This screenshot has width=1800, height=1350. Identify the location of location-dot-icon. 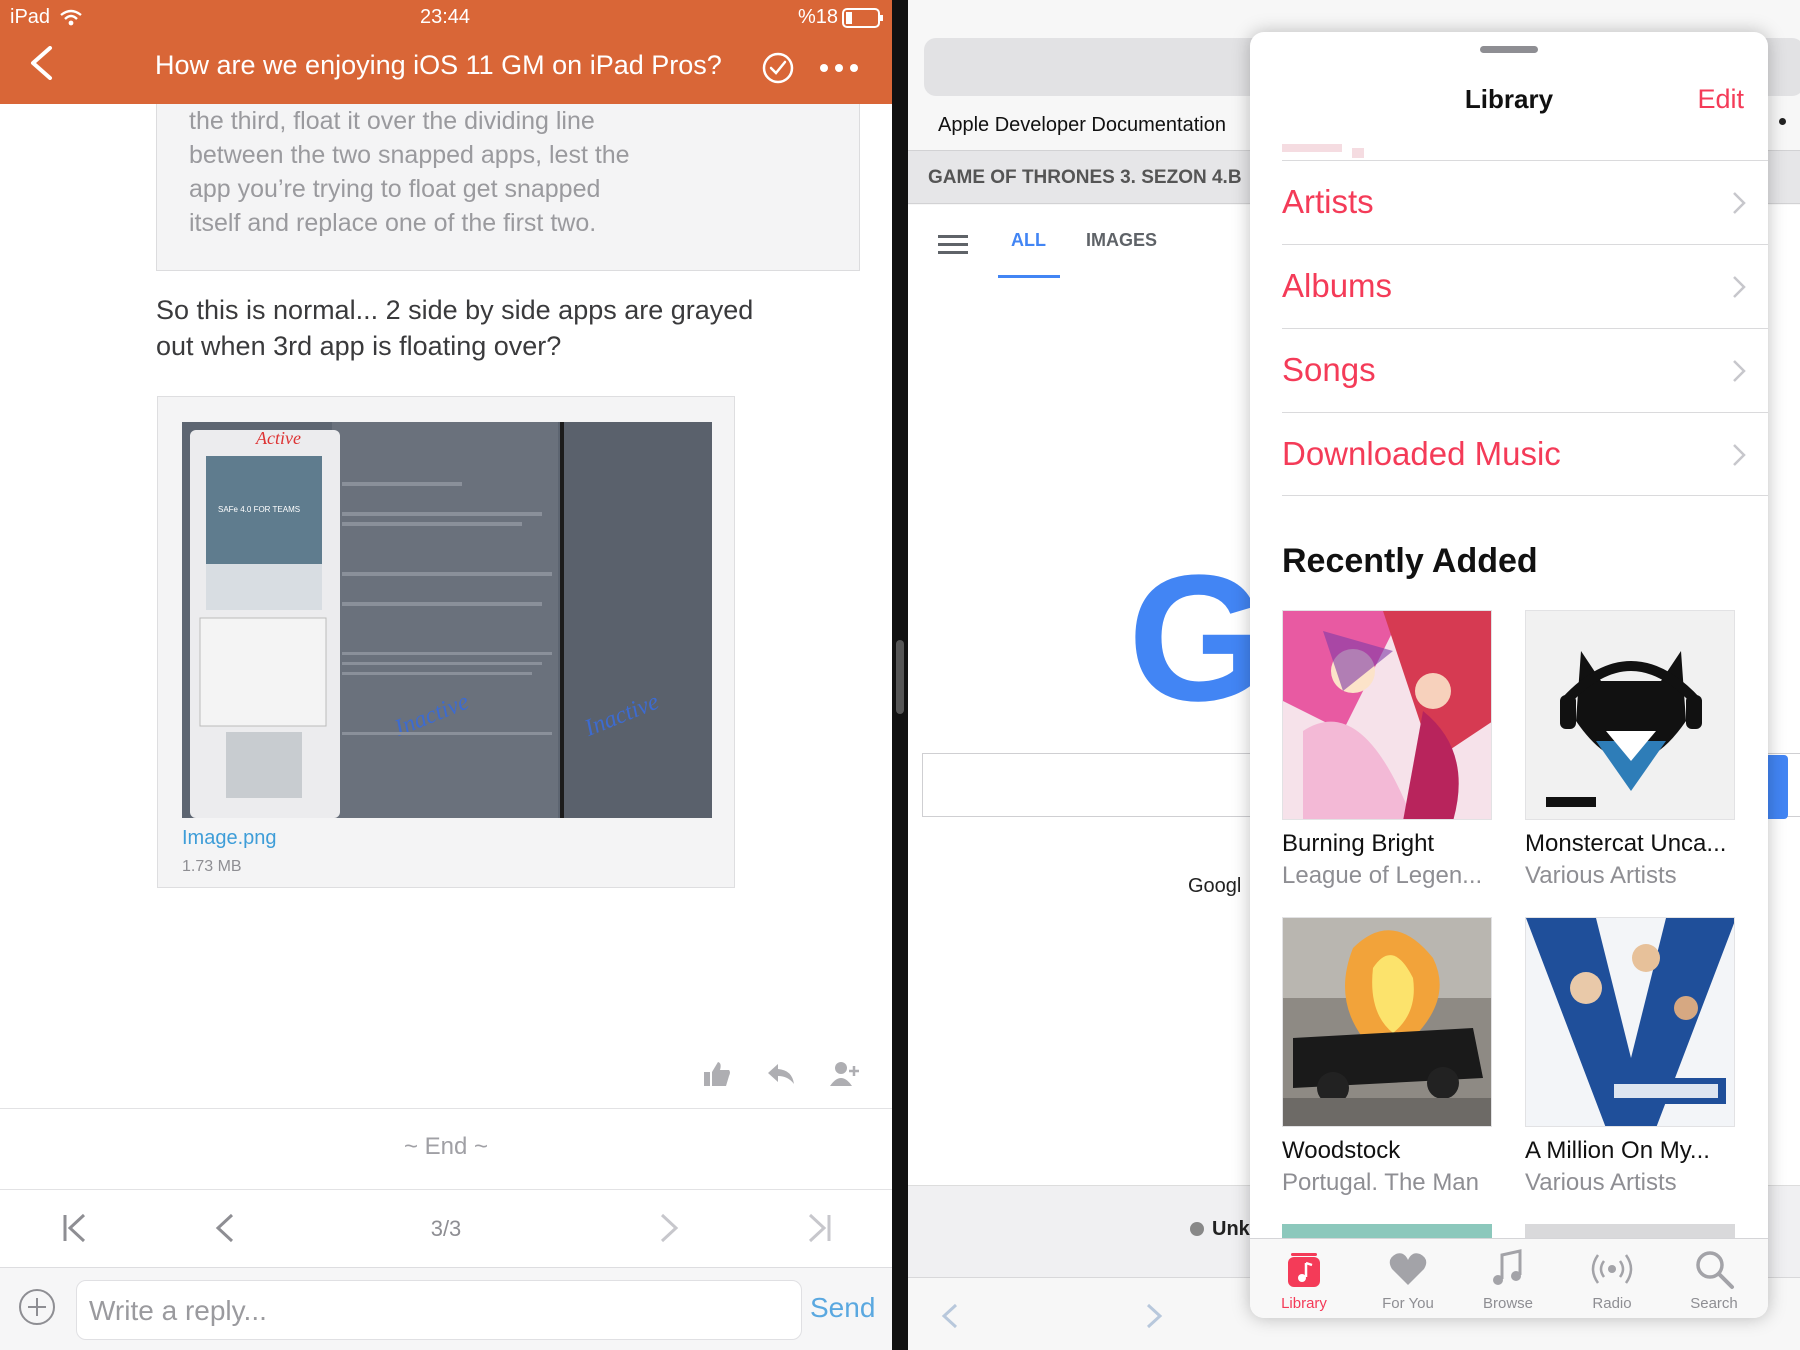
(1197, 1229).